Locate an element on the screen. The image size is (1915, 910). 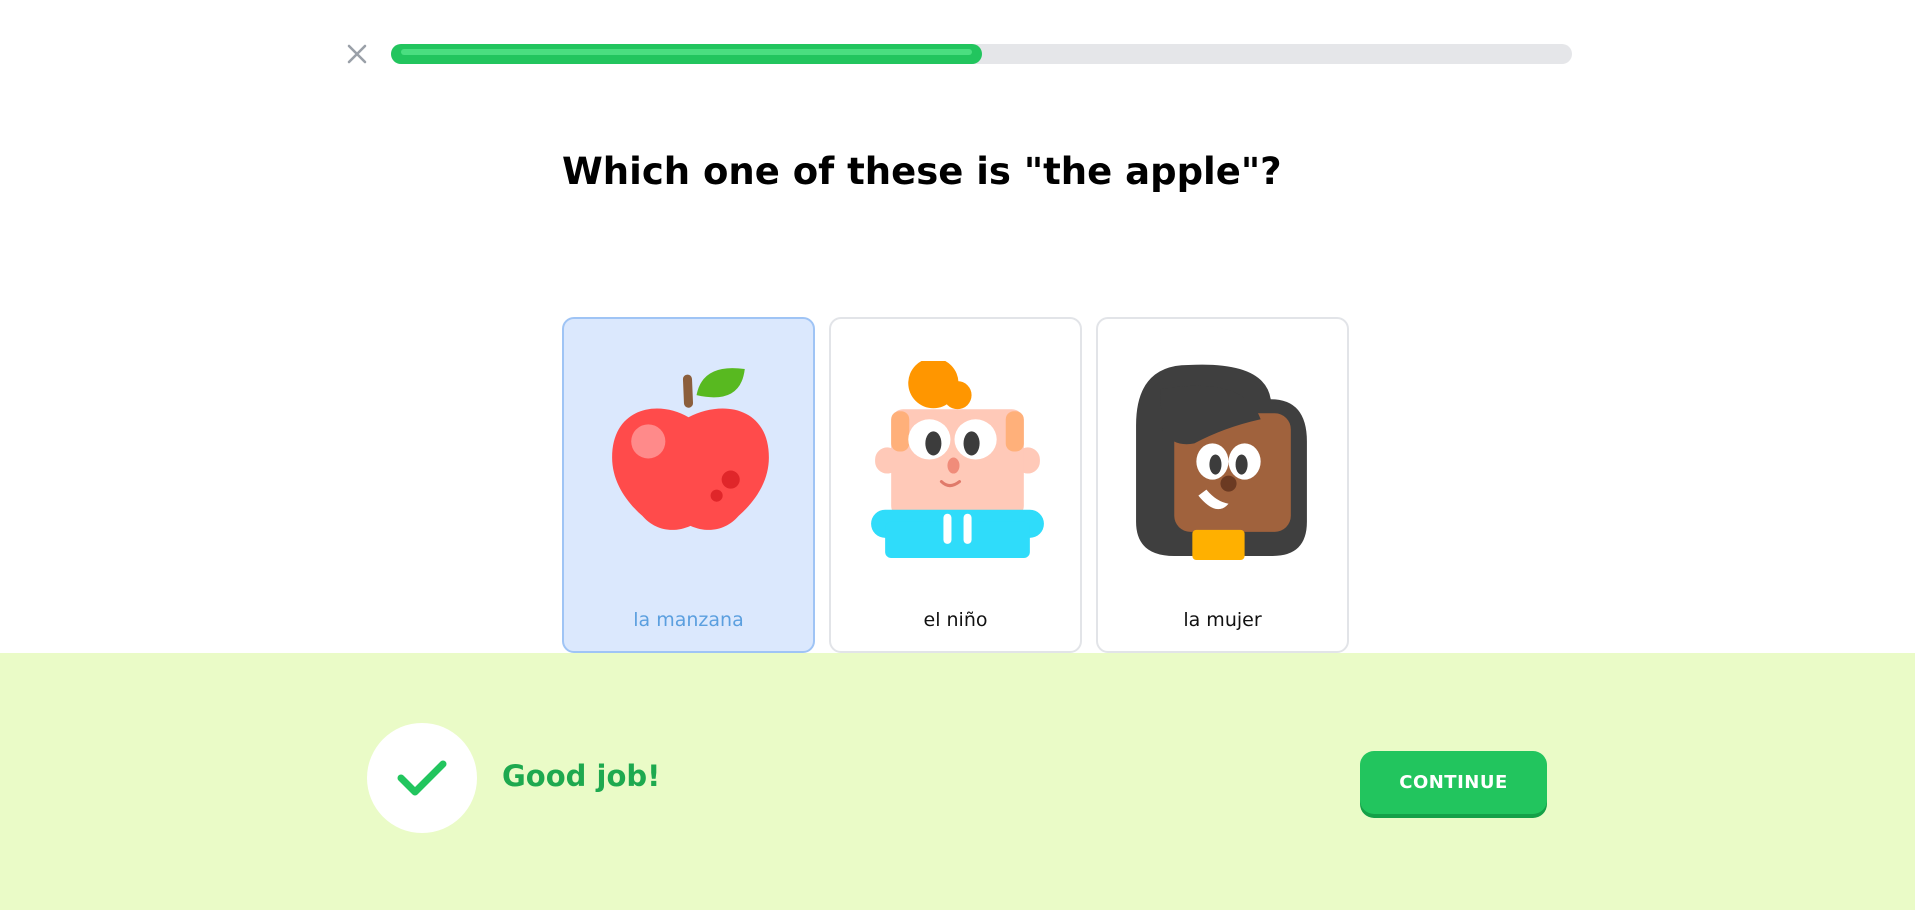
choice-card-apple: la manzana is located at coordinates (688, 485).